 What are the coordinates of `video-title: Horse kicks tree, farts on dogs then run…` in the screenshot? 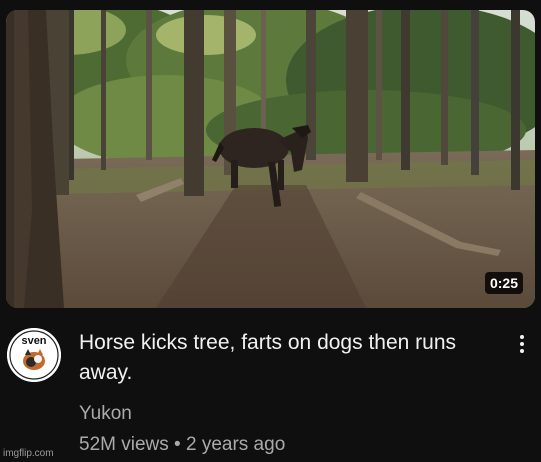 It's located at (284, 358).